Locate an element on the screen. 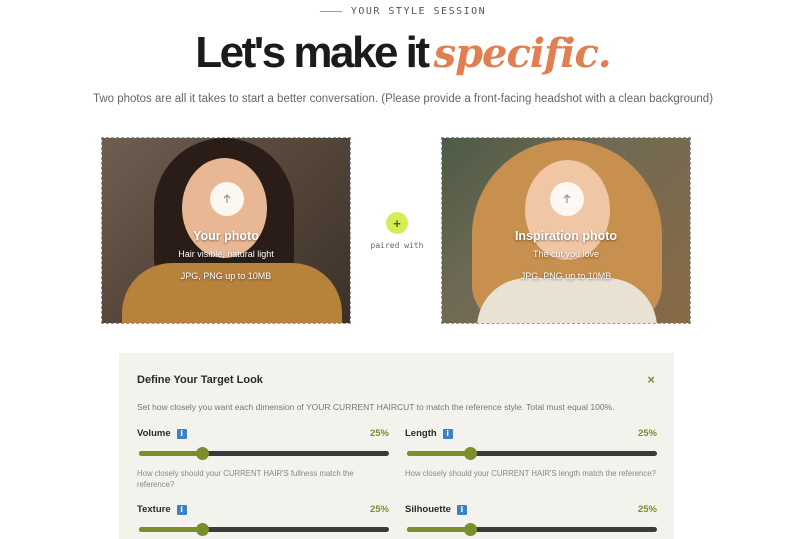  headline-plain: Let's make it is located at coordinates (312, 52).